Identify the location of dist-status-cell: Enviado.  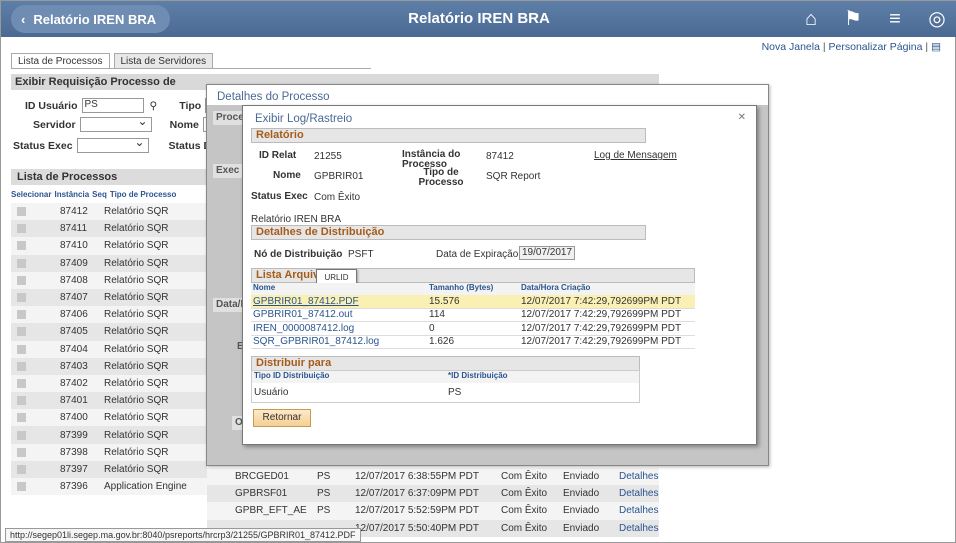
(581, 528).